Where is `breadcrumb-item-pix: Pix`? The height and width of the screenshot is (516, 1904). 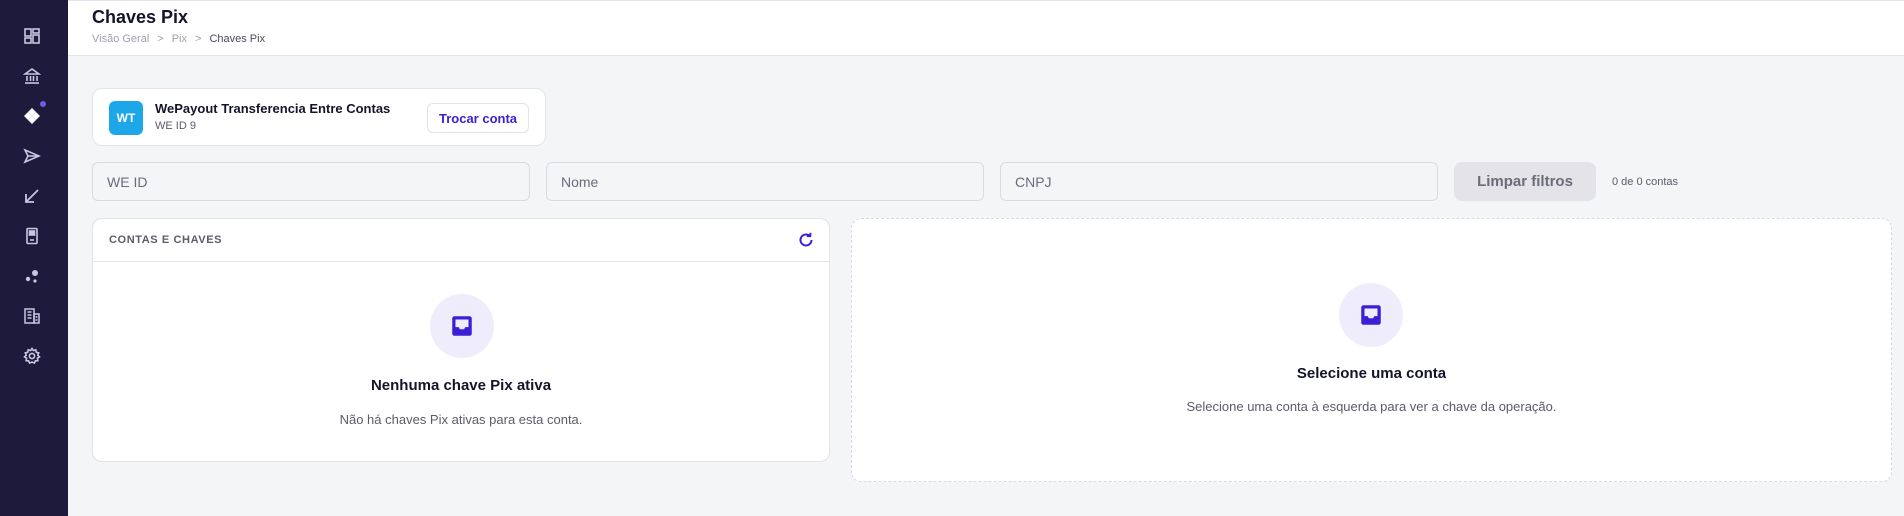
breadcrumb-item-pix: Pix is located at coordinates (179, 39).